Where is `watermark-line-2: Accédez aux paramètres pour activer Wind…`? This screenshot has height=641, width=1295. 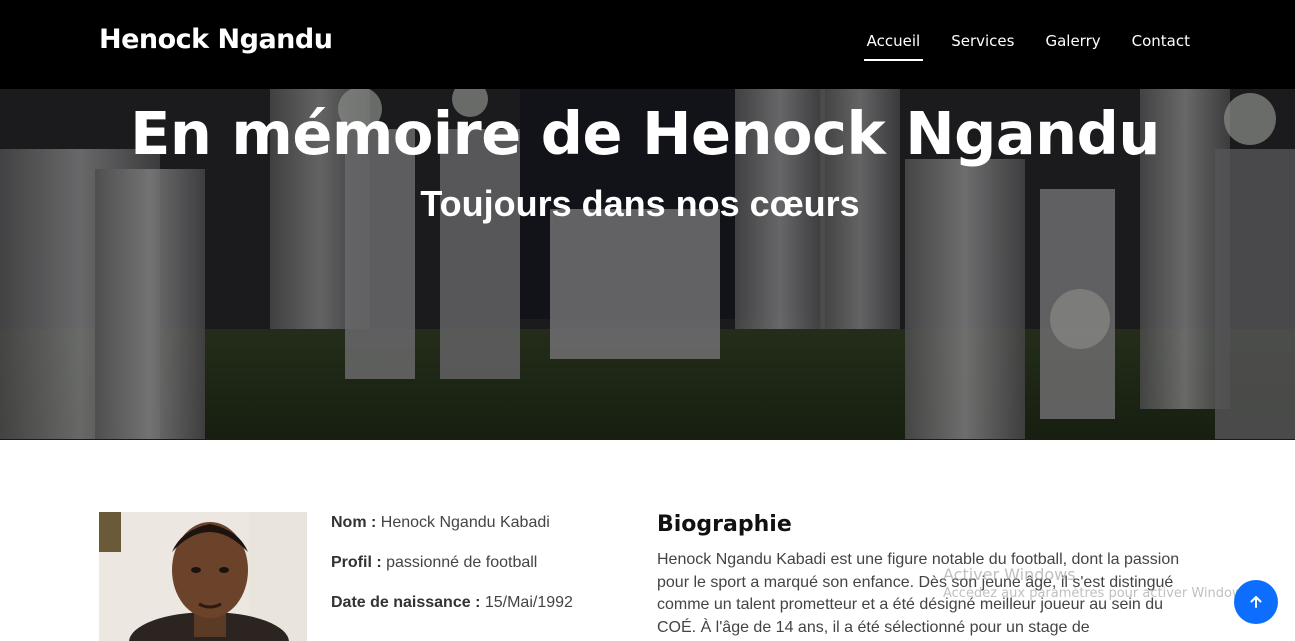
watermark-line-2: Accédez aux paramètres pour activer Wind… is located at coordinates (1098, 593).